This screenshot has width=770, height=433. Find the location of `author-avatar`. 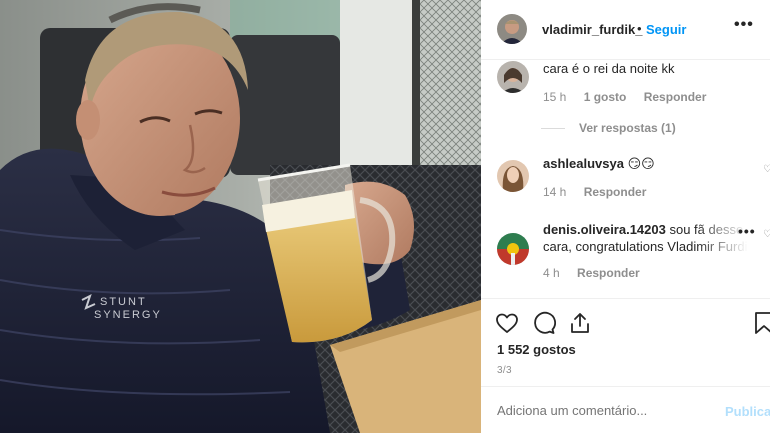

author-avatar is located at coordinates (512, 29).